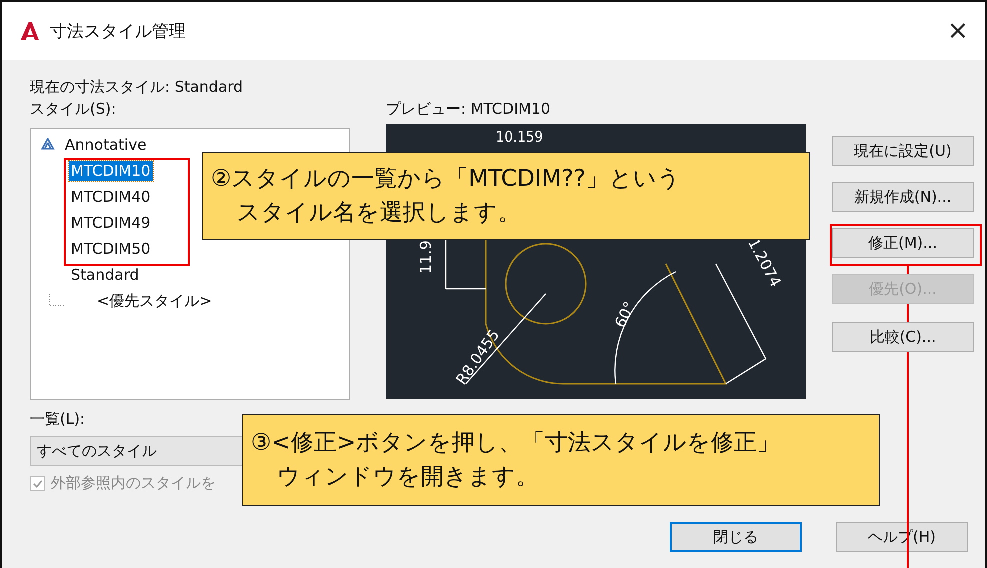 This screenshot has height=568, width=987. I want to click on style-item: <優先スタイル>, so click(154, 301).